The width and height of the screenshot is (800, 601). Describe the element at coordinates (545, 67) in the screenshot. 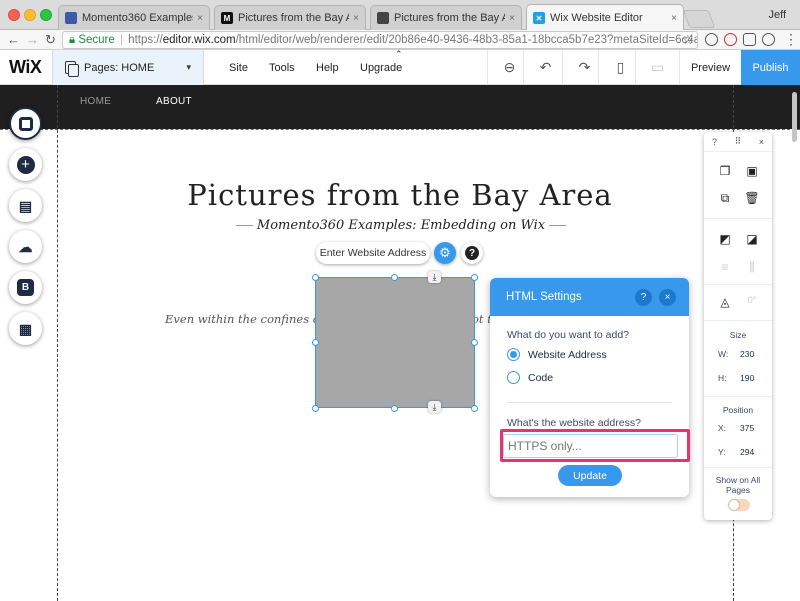

I see `undo-icon: ↶` at that location.